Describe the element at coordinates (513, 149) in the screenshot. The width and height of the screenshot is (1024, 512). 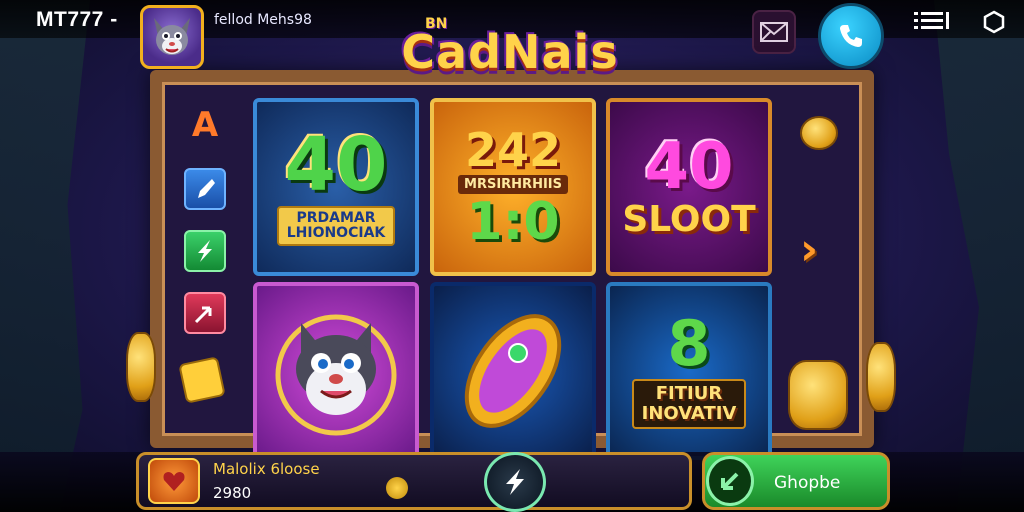
I see `reel-number: 242` at that location.